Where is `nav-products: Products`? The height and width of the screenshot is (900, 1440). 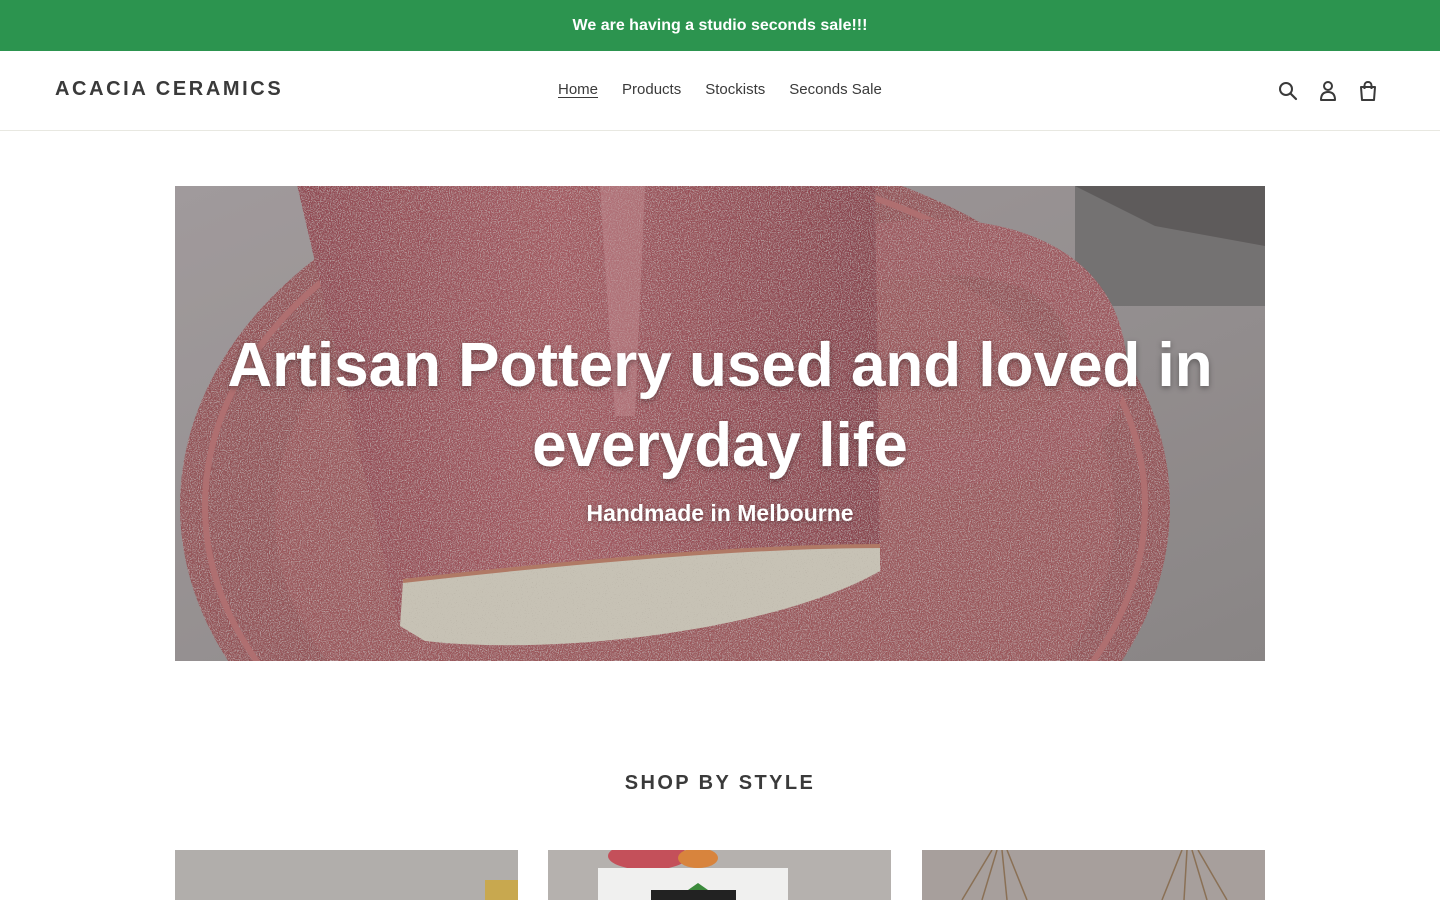 nav-products: Products is located at coordinates (651, 89).